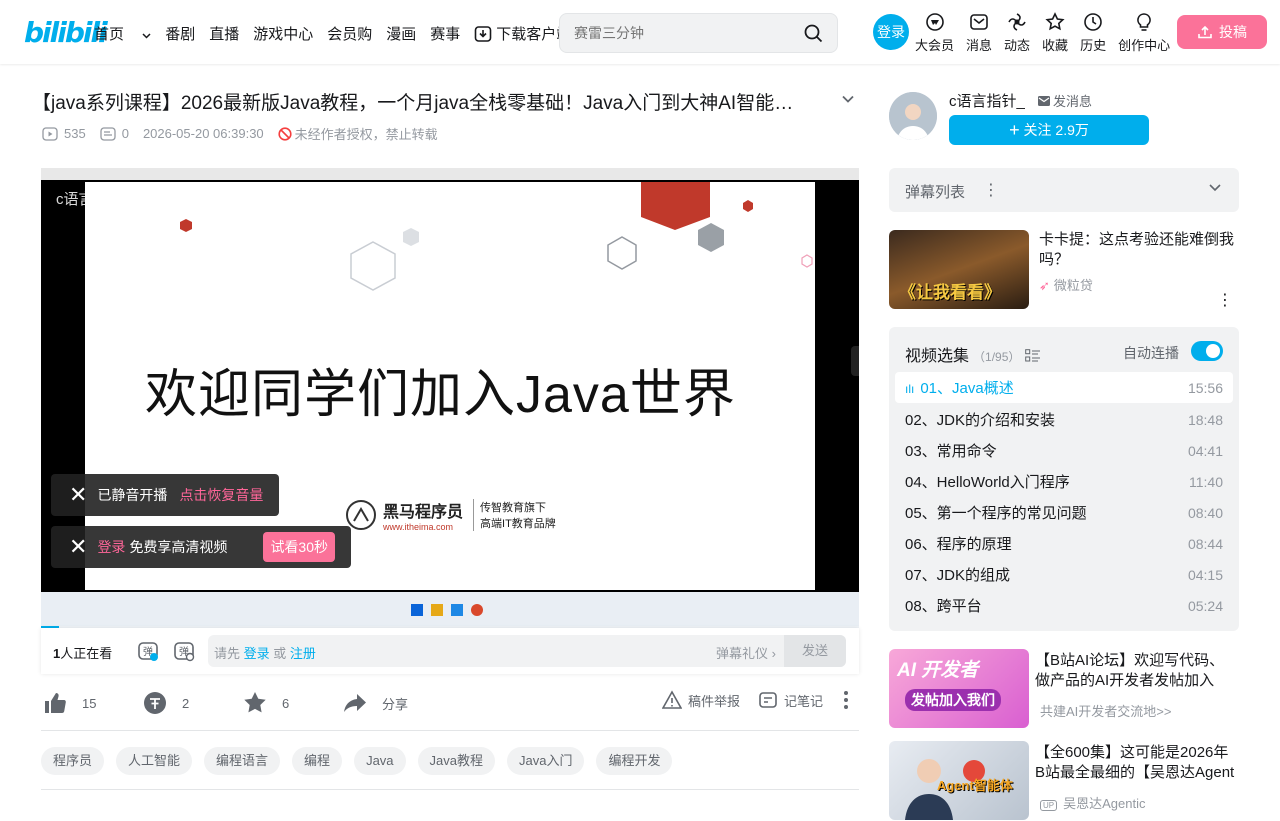 Image resolution: width=1280 pixels, height=821 pixels. Describe the element at coordinates (165, 703) in the screenshot. I see `coin-button: 2` at that location.